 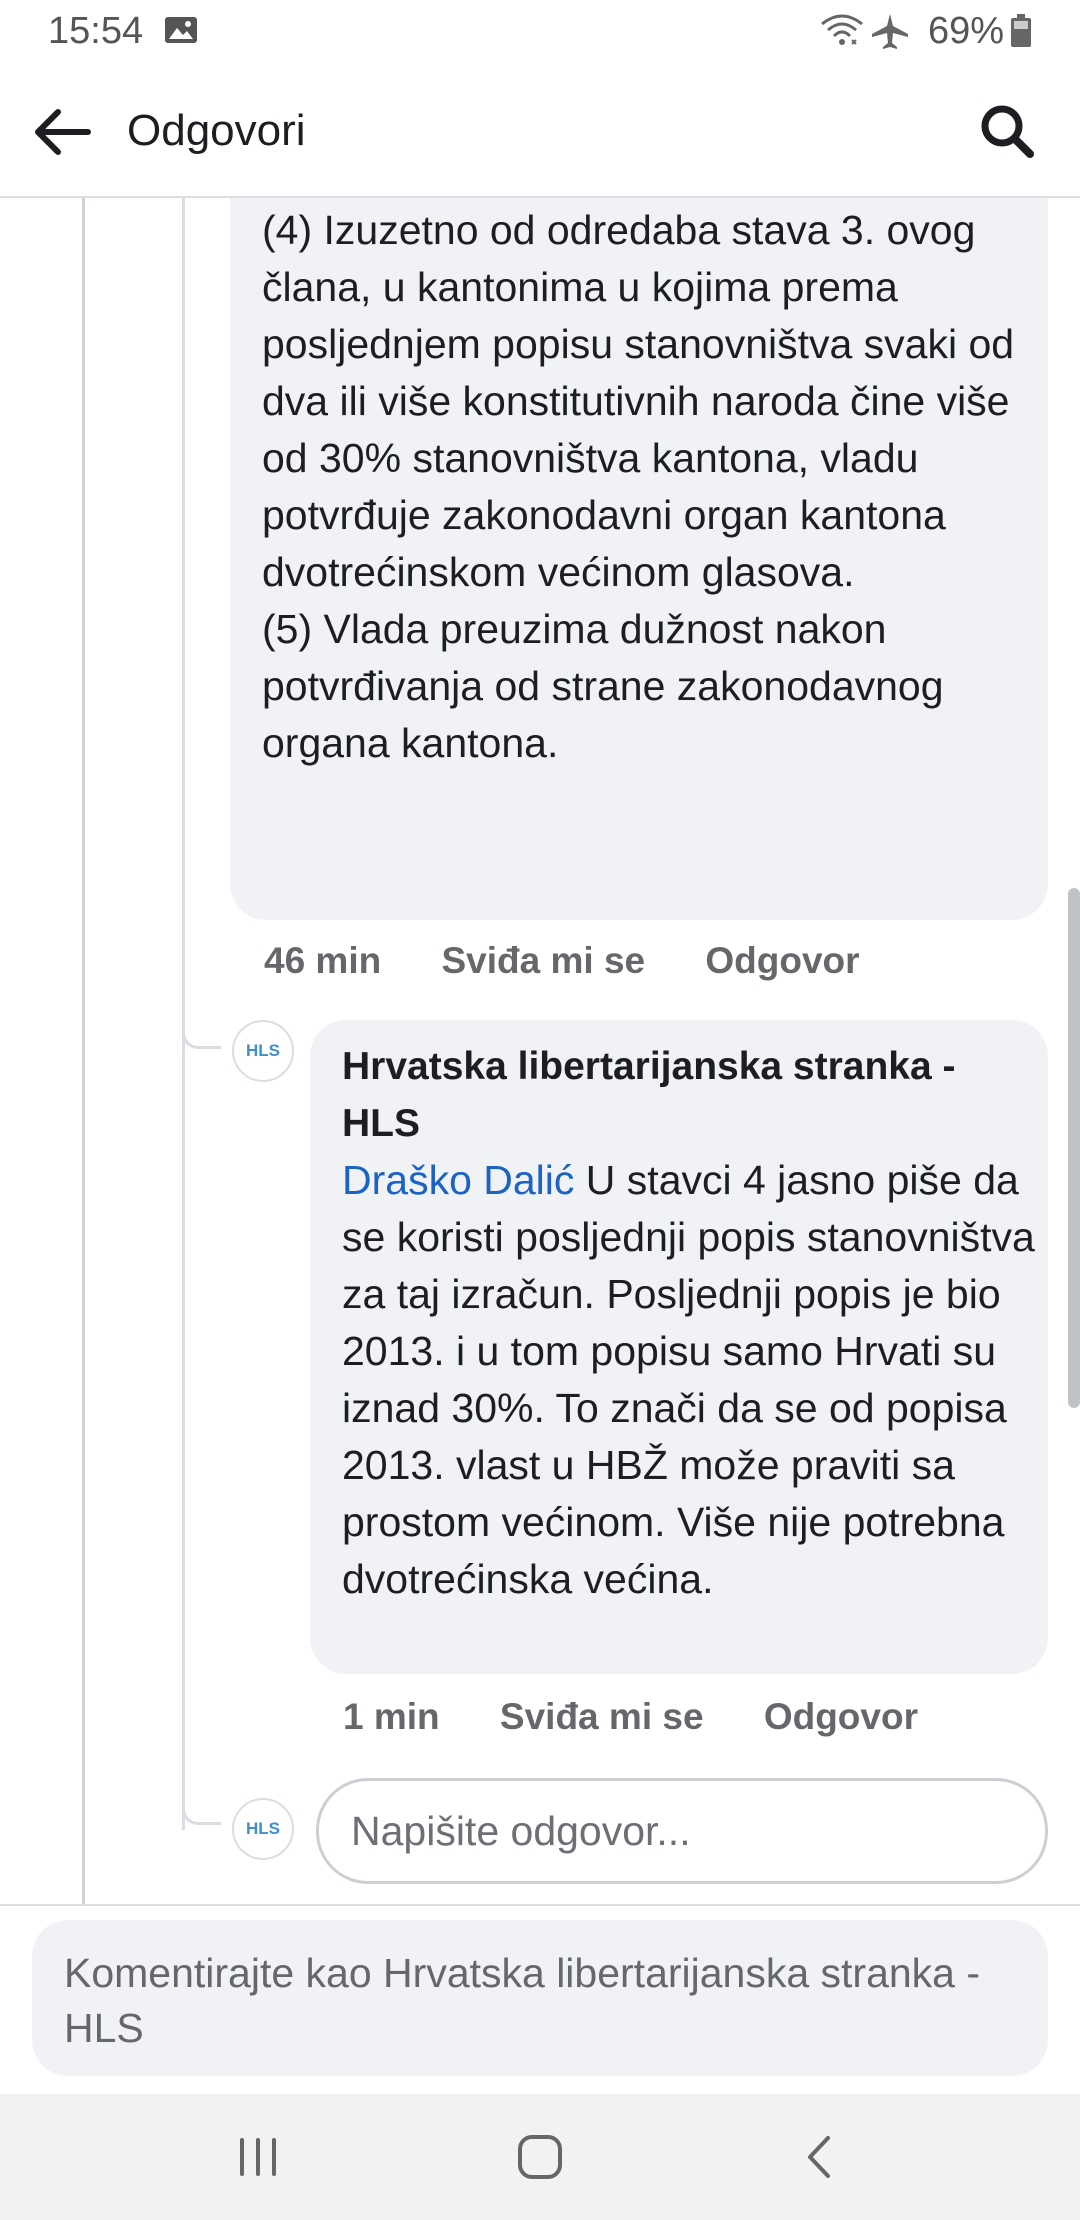 What do you see at coordinates (83, 1051) in the screenshot?
I see `thread-line` at bounding box center [83, 1051].